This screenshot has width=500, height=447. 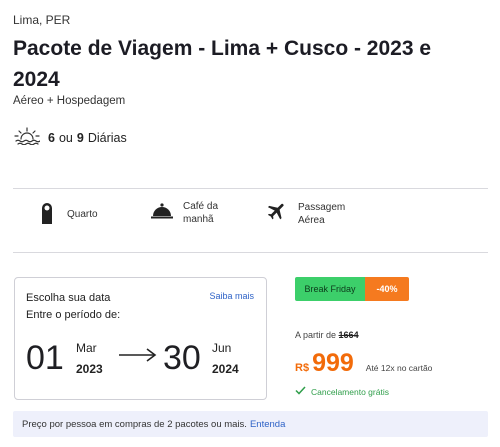 What do you see at coordinates (387, 289) in the screenshot?
I see `discount-badge: -40%` at bounding box center [387, 289].